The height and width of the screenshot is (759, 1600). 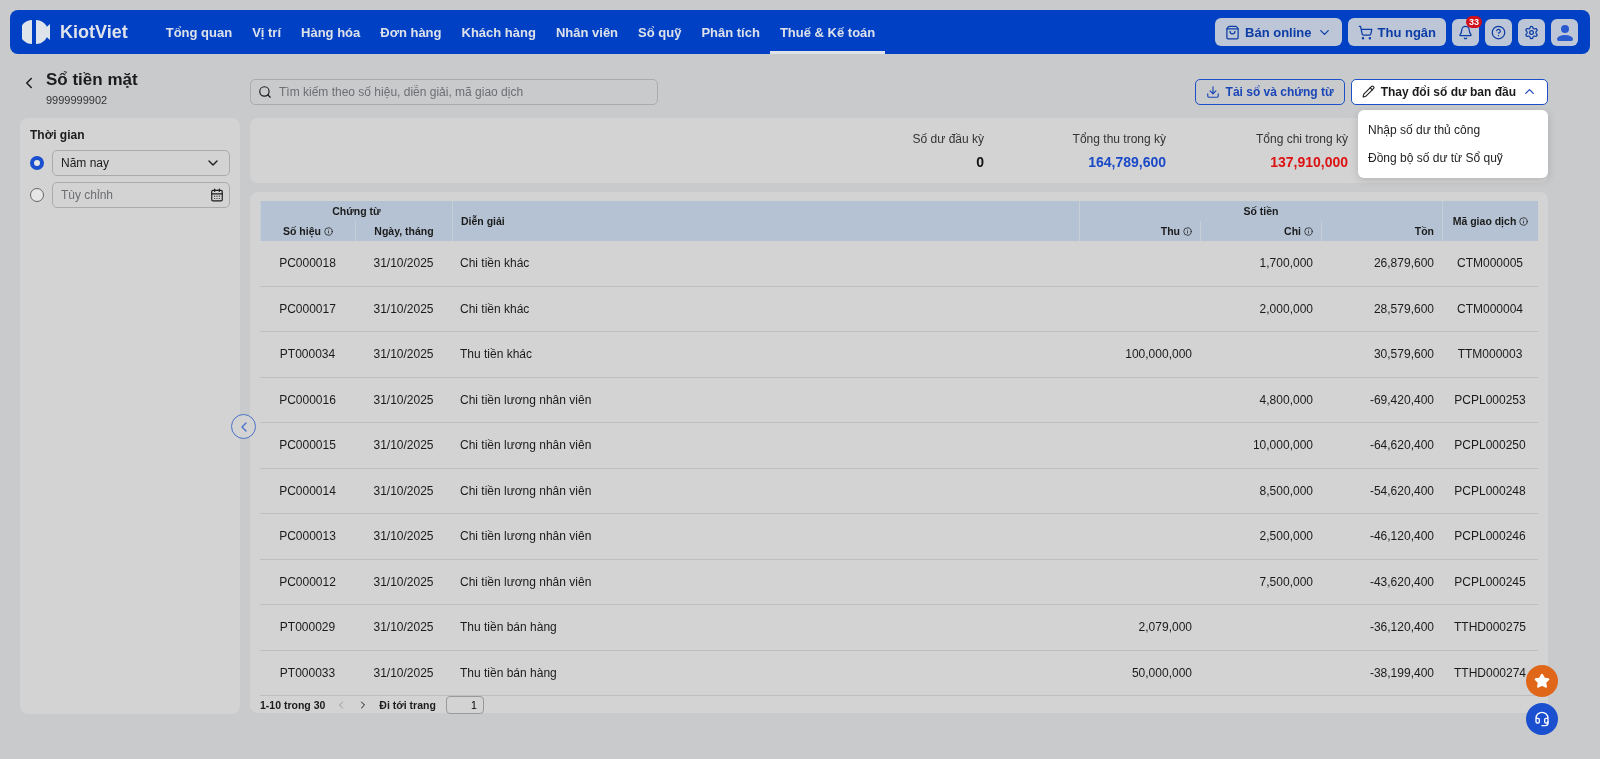 What do you see at coordinates (1531, 32) in the screenshot?
I see `settings-button` at bounding box center [1531, 32].